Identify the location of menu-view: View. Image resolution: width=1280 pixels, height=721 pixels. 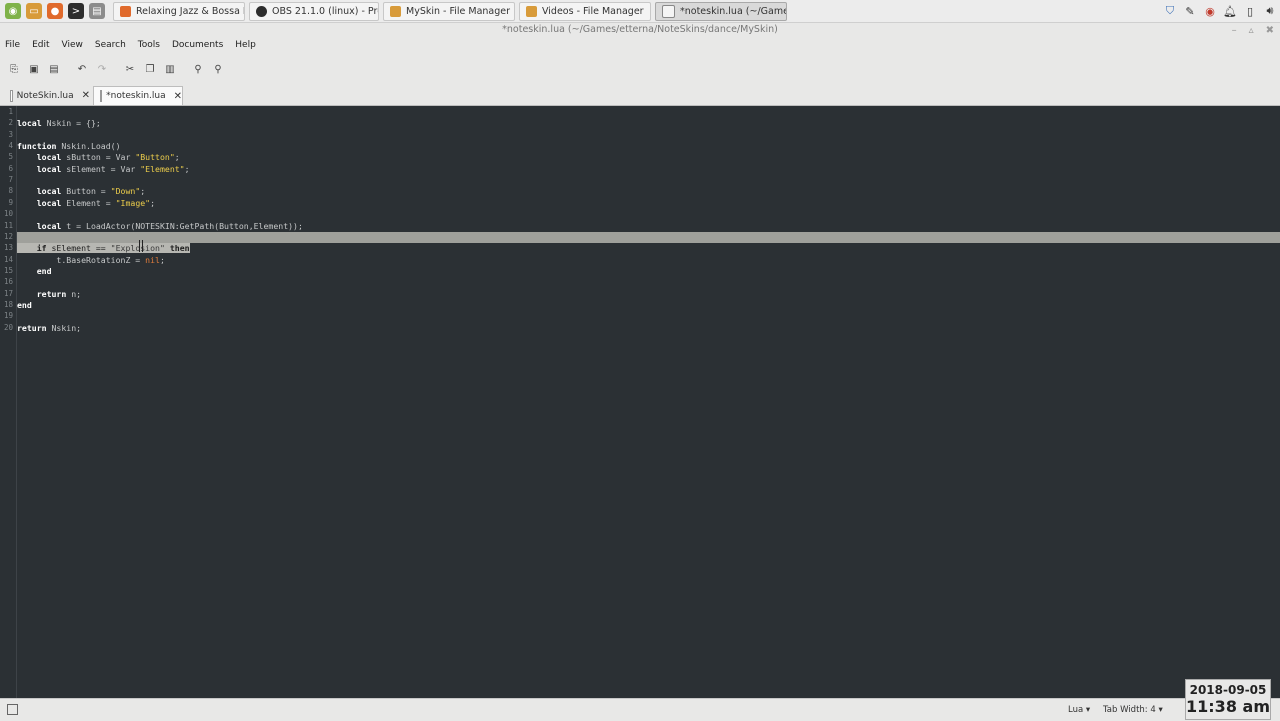
(72, 47).